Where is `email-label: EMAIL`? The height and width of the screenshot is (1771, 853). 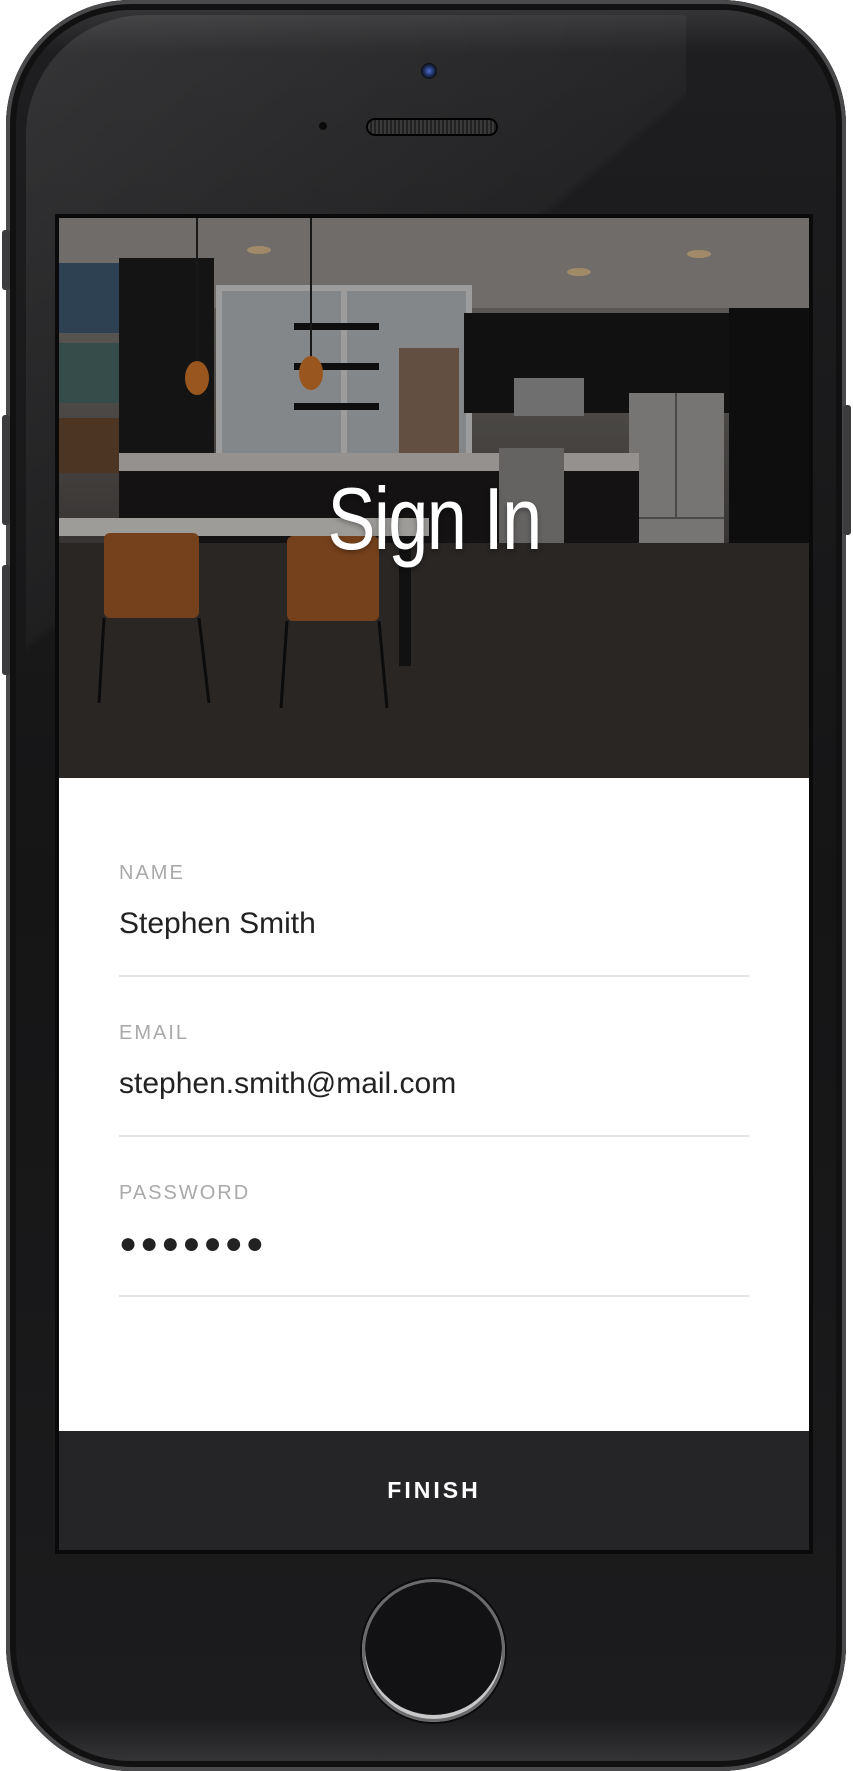 email-label: EMAIL is located at coordinates (154, 1033).